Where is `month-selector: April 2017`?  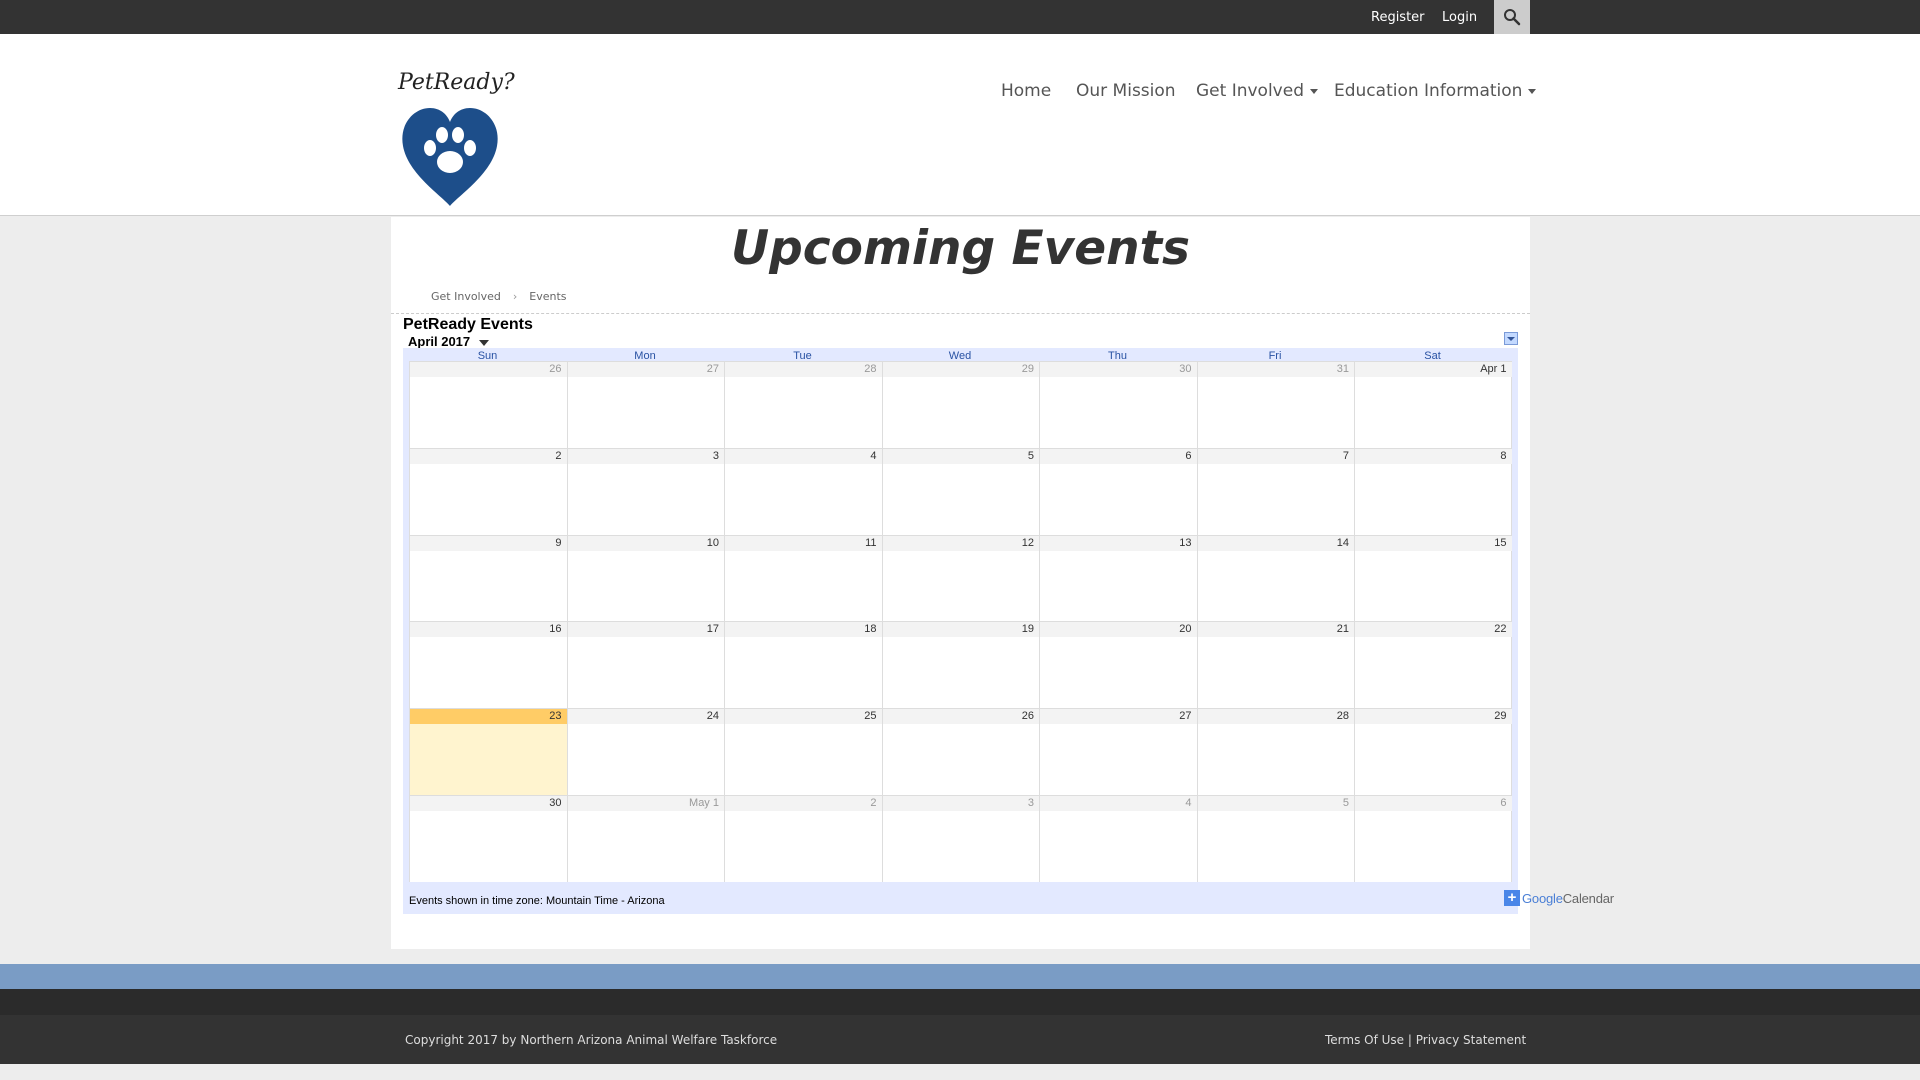 month-selector: April 2017 is located at coordinates (449, 341).